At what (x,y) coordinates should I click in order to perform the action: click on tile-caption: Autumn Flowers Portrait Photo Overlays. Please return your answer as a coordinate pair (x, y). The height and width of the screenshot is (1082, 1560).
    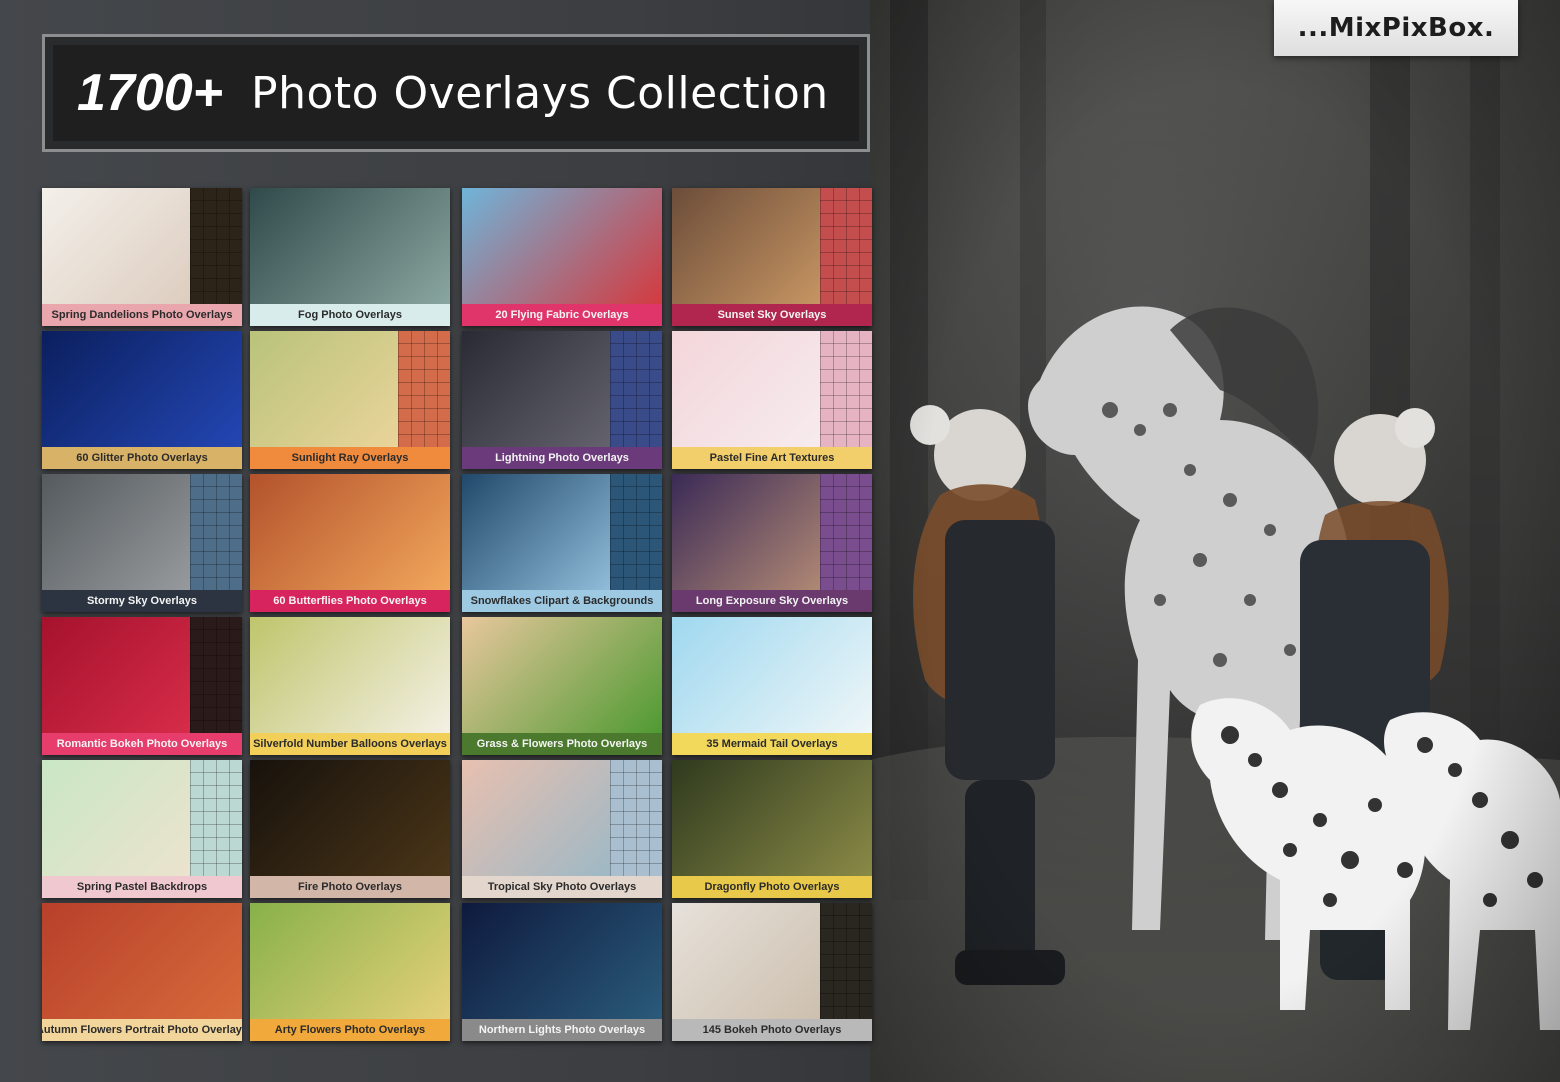
    Looking at the image, I should click on (142, 1030).